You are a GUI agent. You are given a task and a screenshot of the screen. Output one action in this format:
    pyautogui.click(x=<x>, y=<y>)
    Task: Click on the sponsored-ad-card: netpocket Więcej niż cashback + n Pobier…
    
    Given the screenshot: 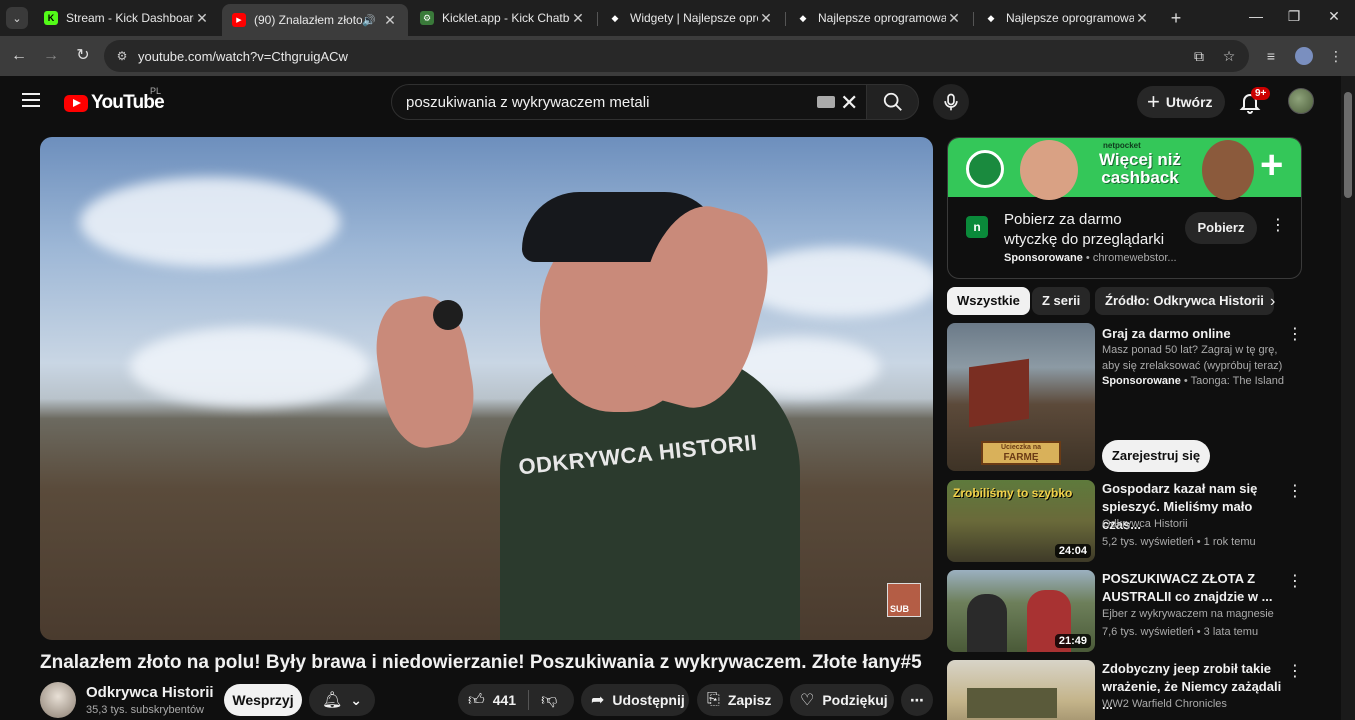 What is the action you would take?
    pyautogui.click(x=1124, y=208)
    